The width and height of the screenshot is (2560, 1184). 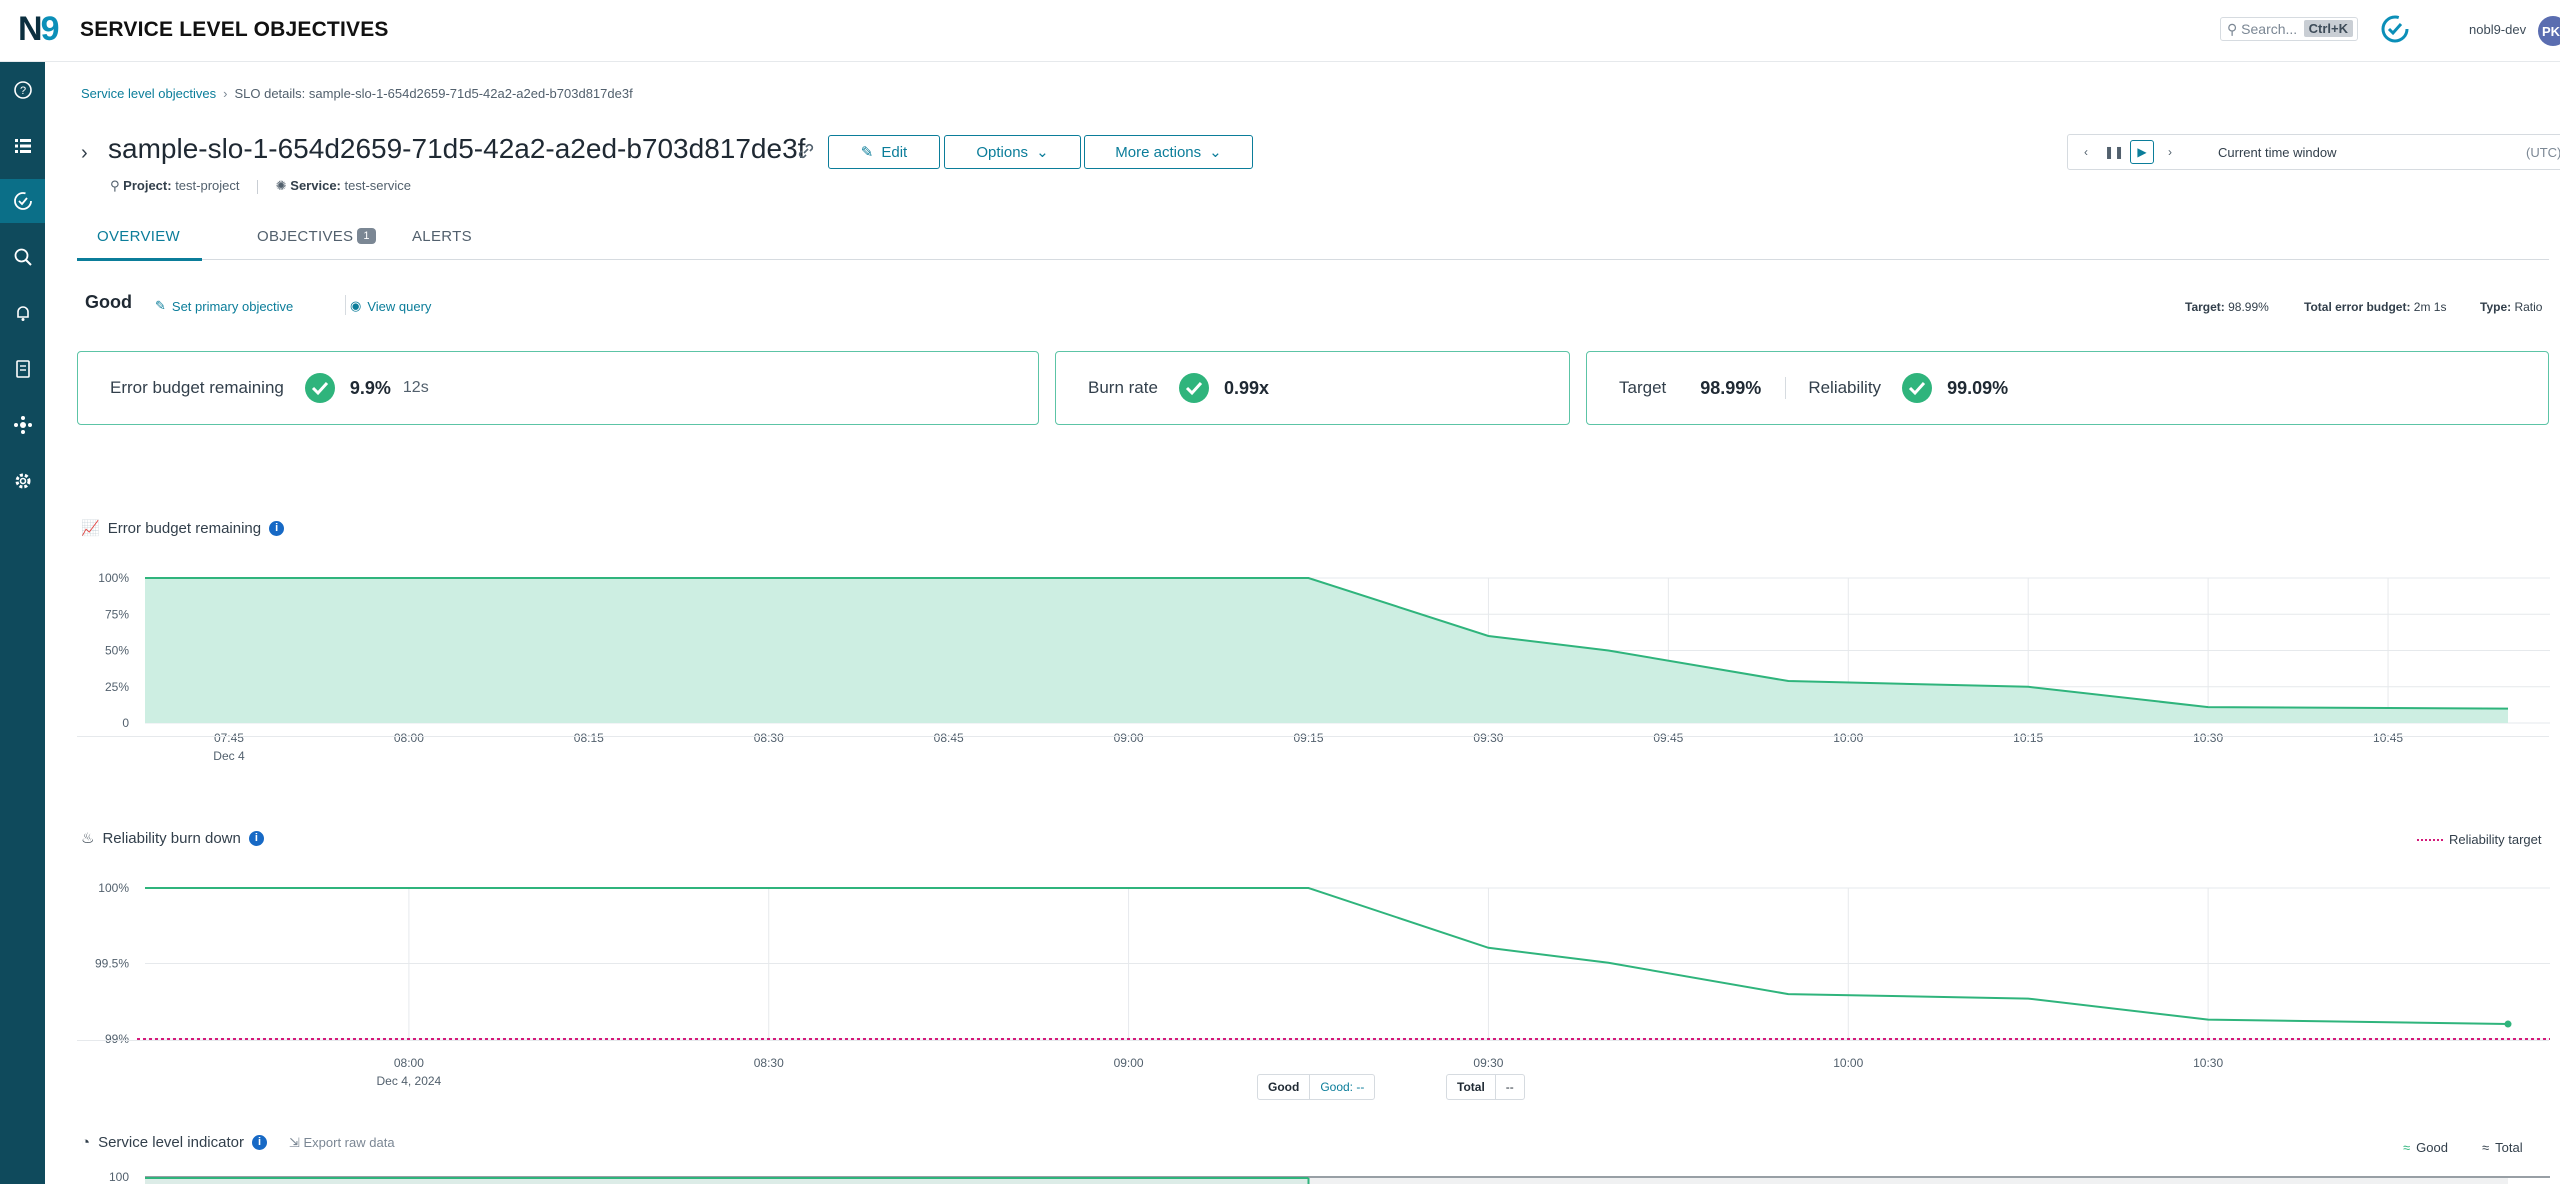 What do you see at coordinates (1012, 152) in the screenshot?
I see `options-button: Options ⌄` at bounding box center [1012, 152].